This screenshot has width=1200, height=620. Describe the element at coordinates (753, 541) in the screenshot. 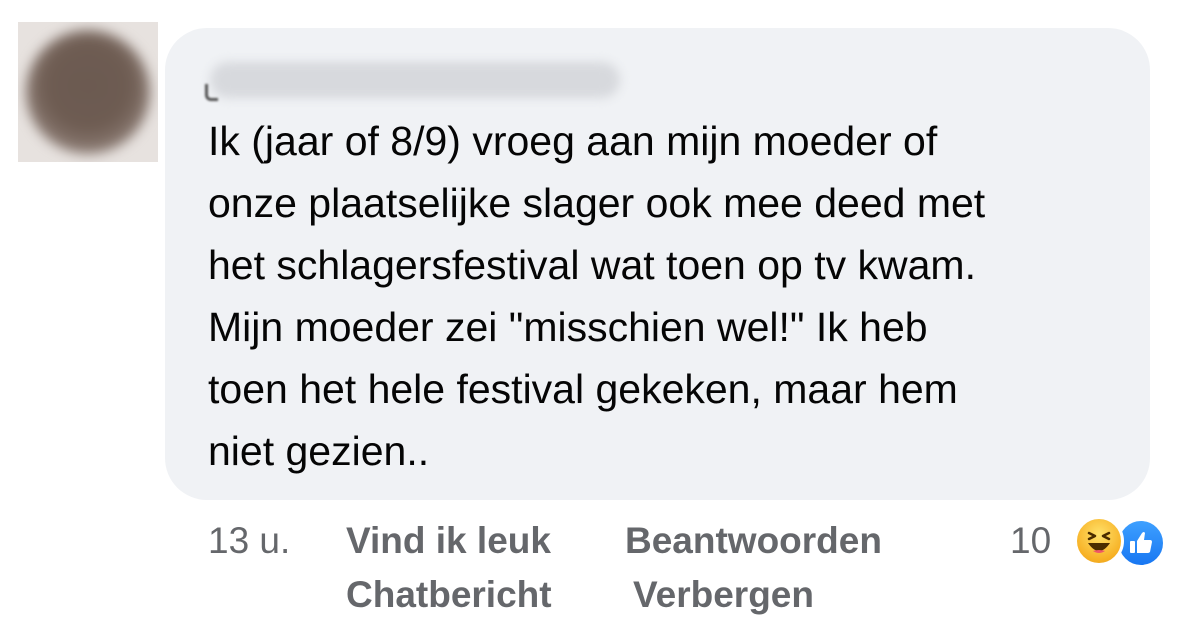

I see `reply-button: Beantwoorden` at that location.